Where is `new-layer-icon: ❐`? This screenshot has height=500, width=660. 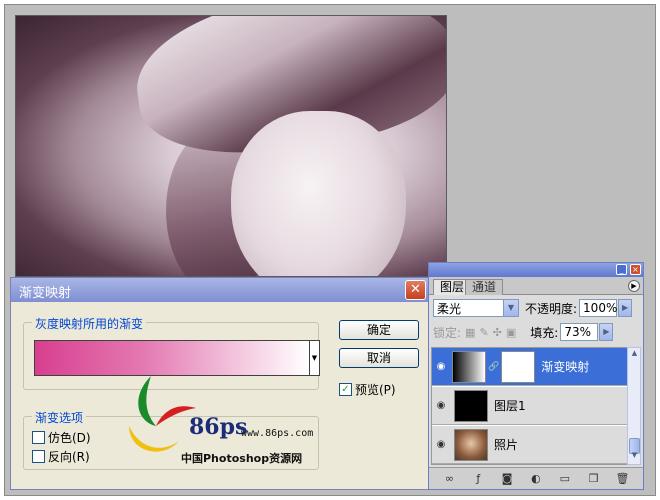
new-layer-icon: ❐ is located at coordinates (593, 478).